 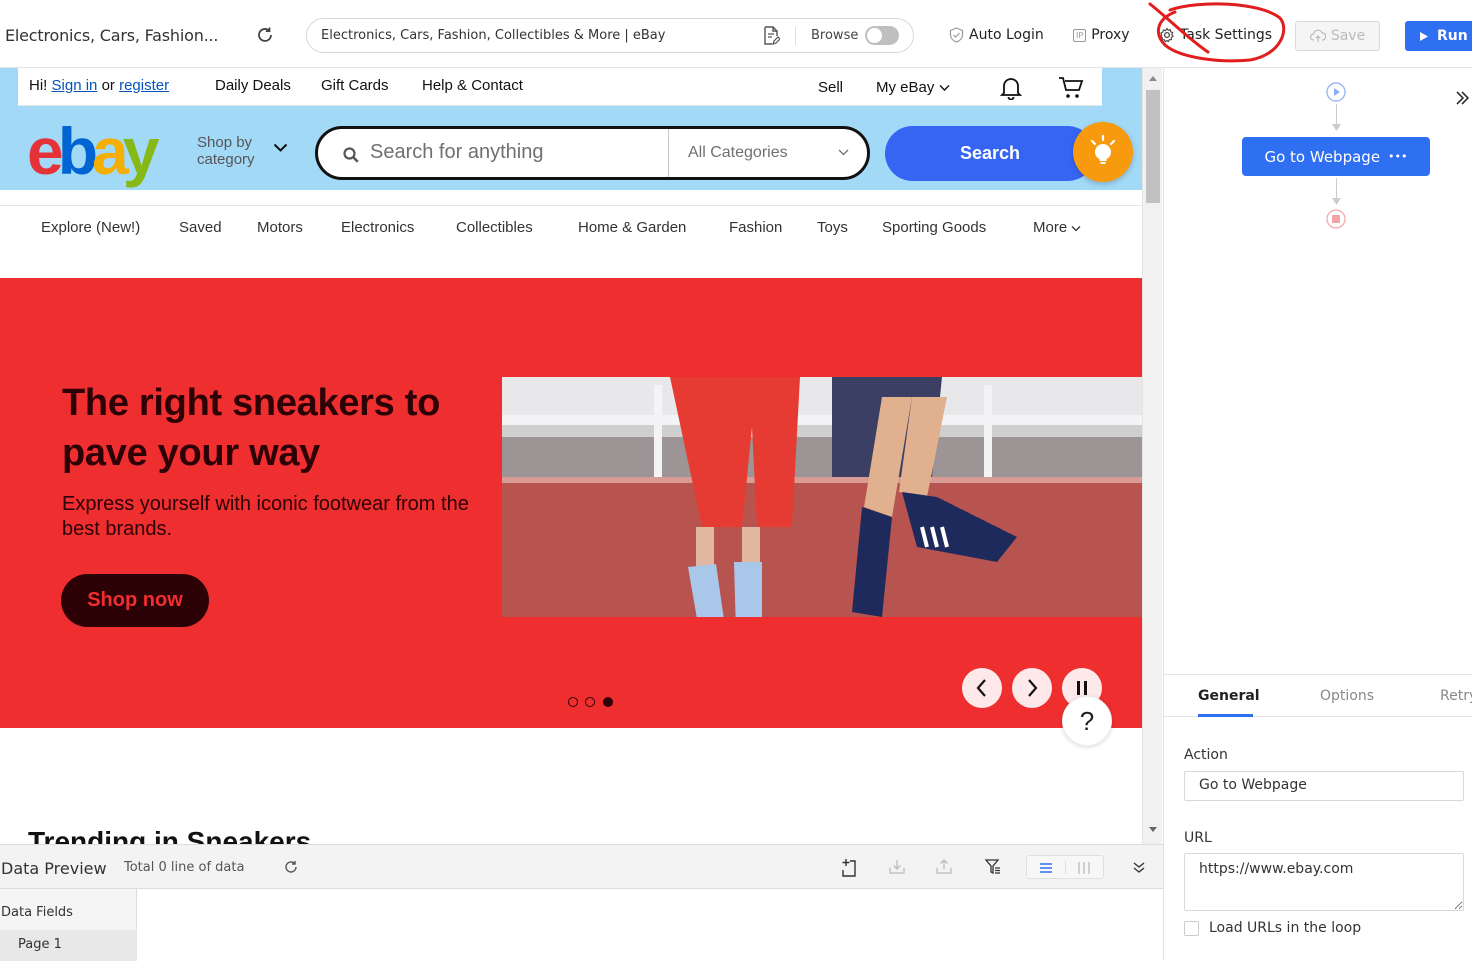 What do you see at coordinates (934, 227) in the screenshot?
I see `nav-sporting-goods: Sporting Goods` at bounding box center [934, 227].